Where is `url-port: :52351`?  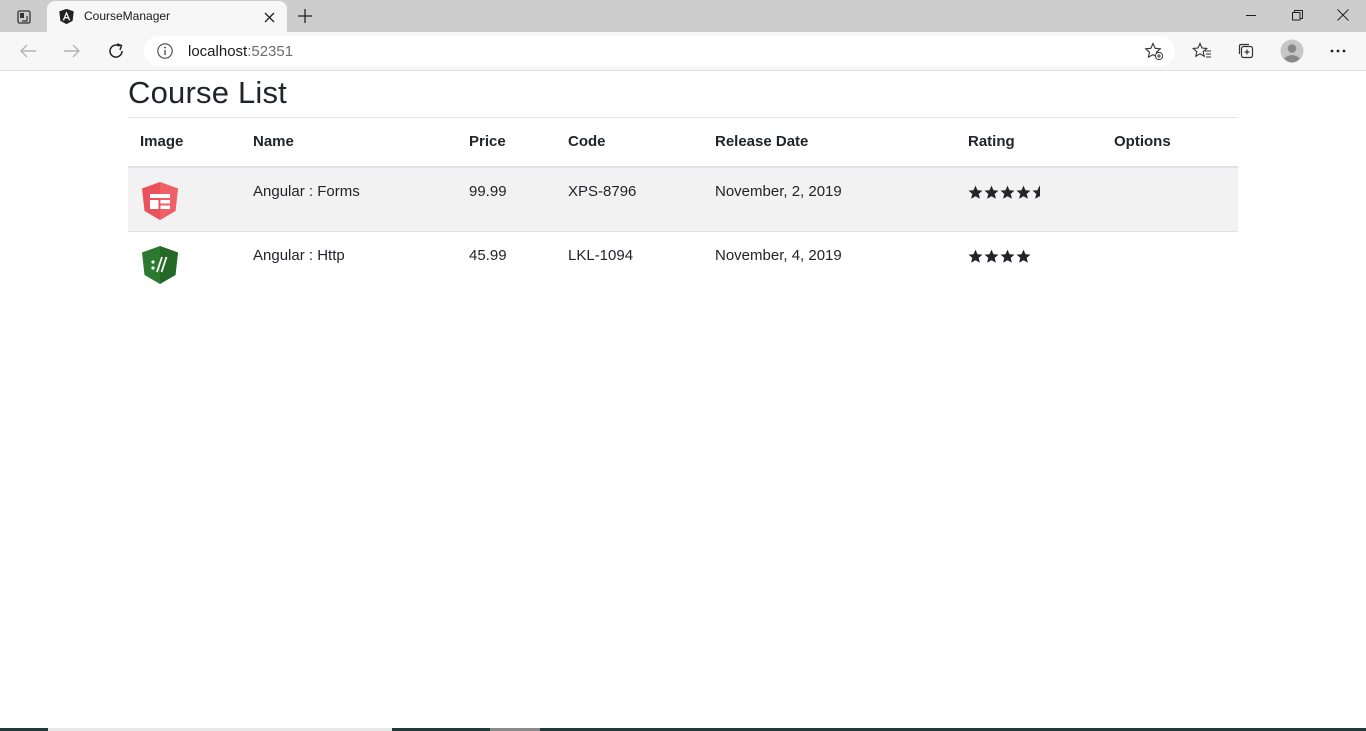 url-port: :52351 is located at coordinates (270, 51).